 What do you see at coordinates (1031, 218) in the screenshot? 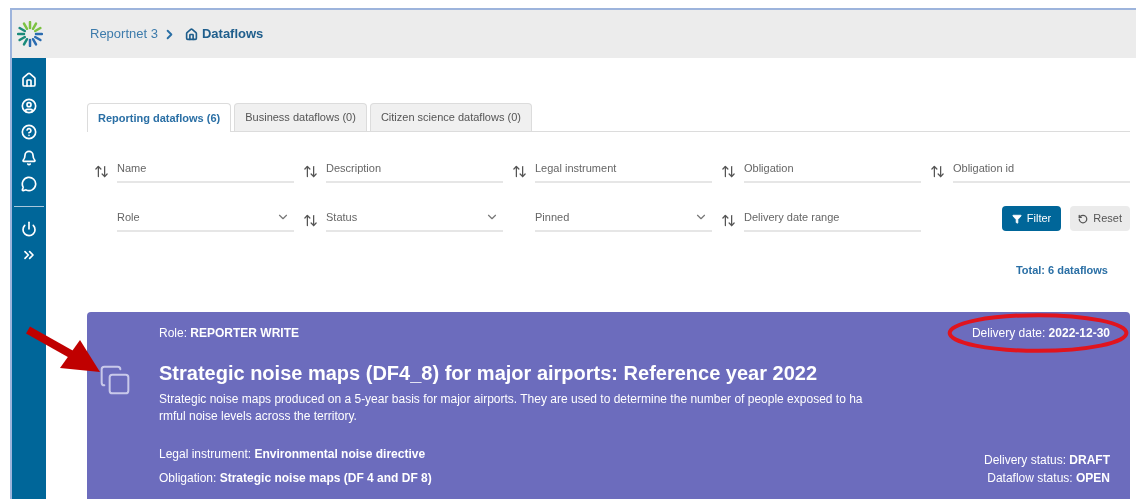
I see `filter-button: Filter` at bounding box center [1031, 218].